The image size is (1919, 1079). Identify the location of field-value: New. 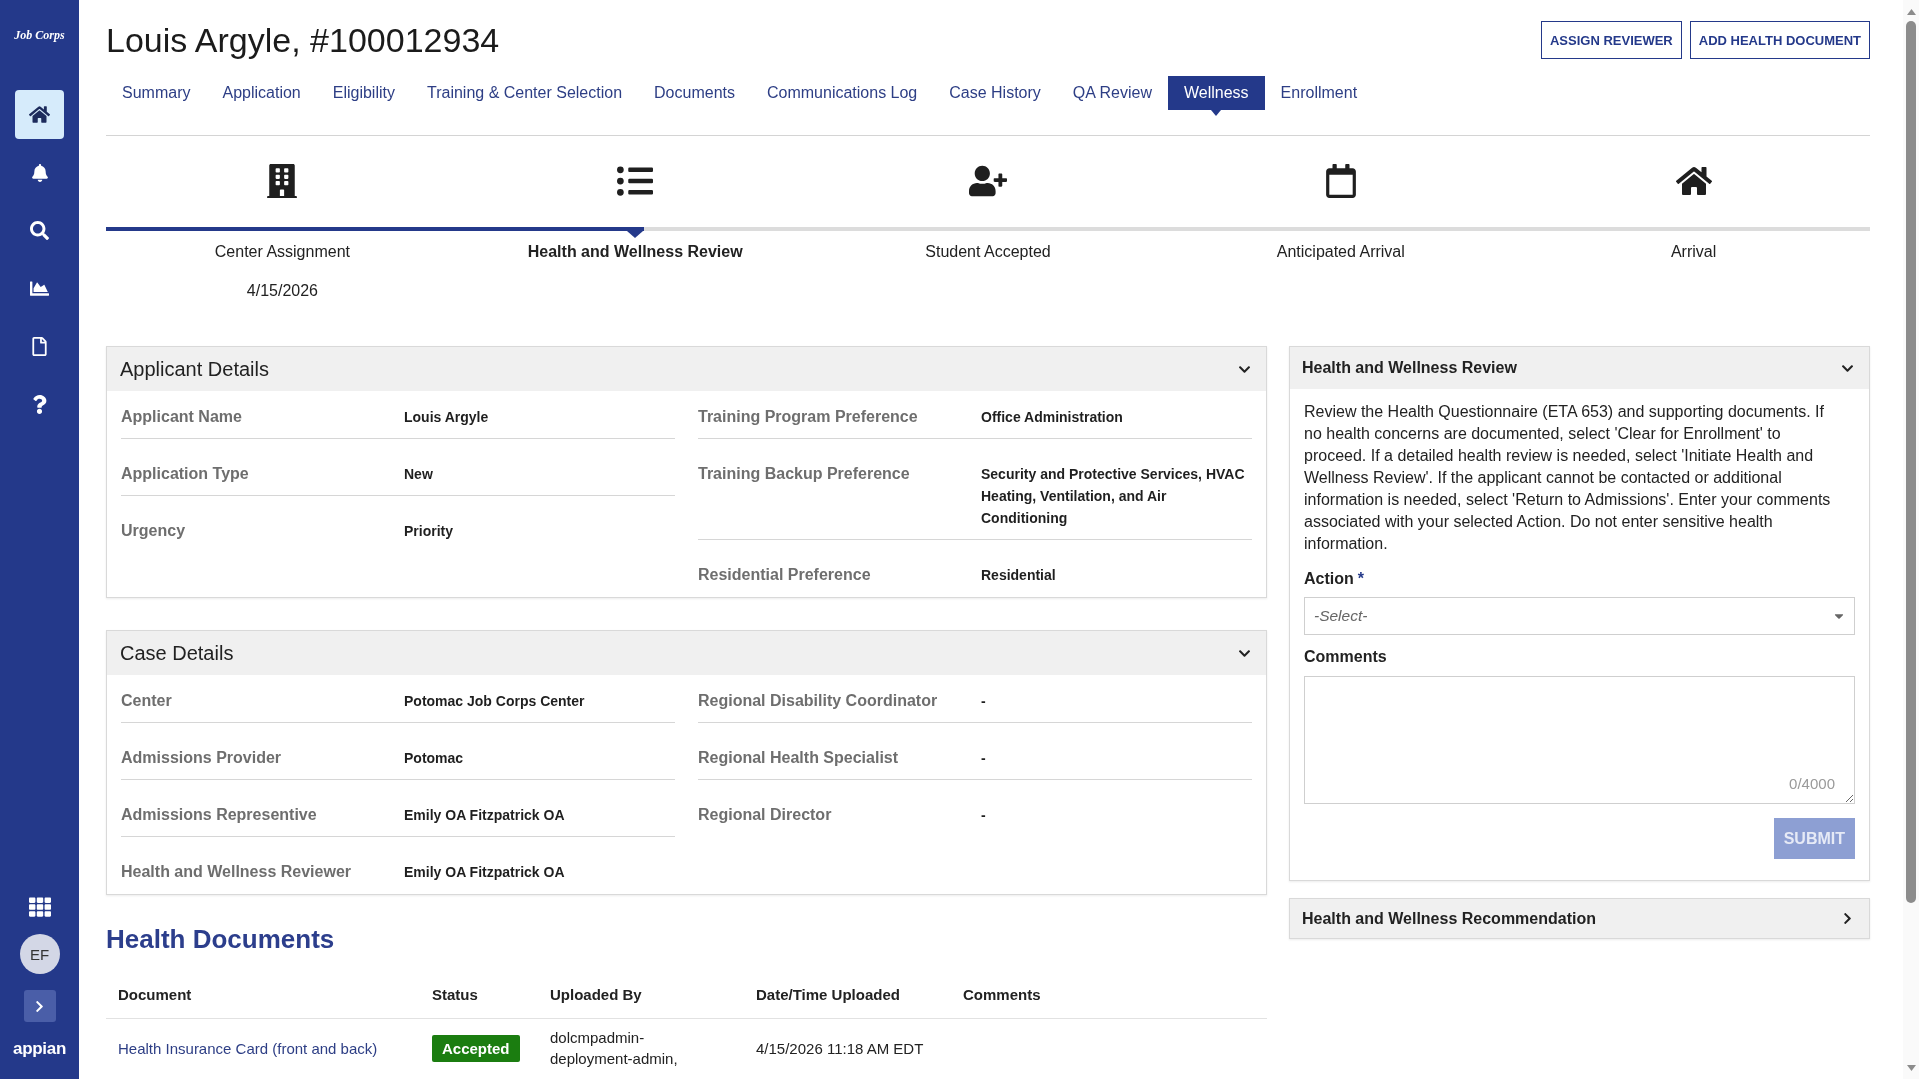
(419, 474).